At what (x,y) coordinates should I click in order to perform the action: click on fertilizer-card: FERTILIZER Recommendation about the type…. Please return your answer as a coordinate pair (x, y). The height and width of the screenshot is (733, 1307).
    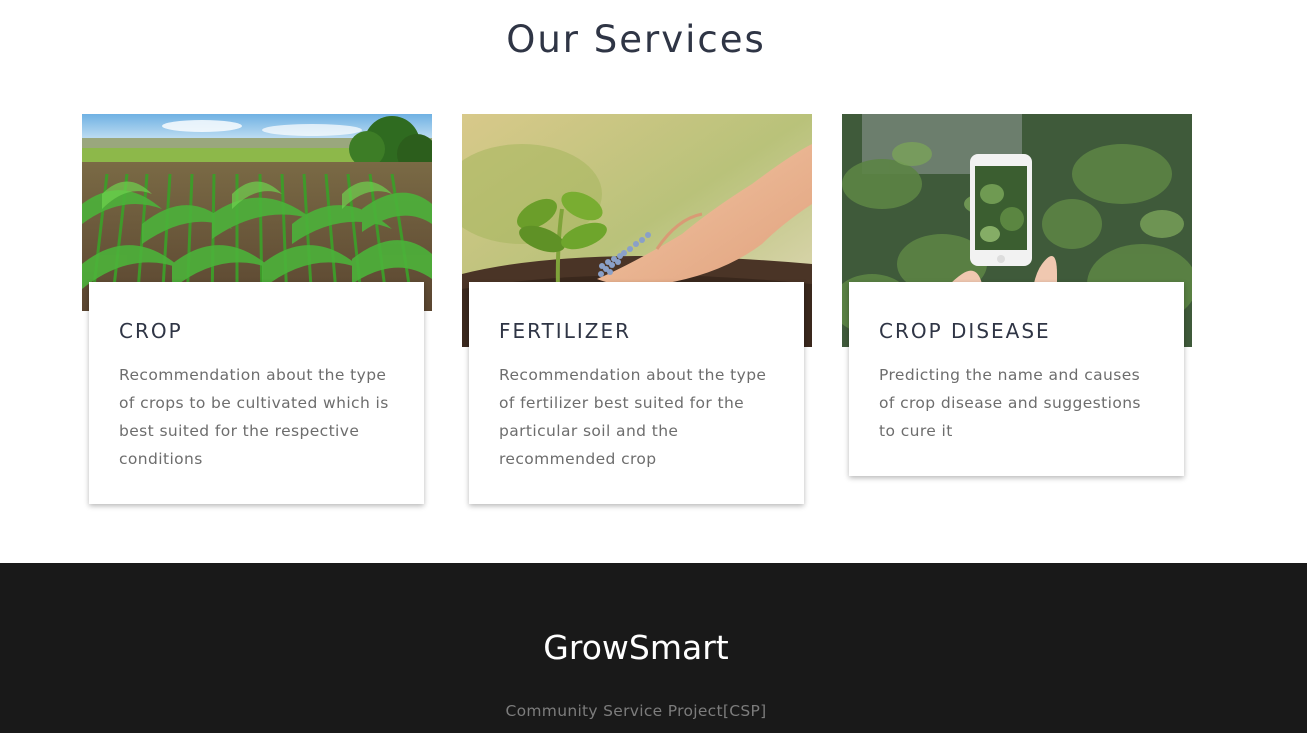
    Looking at the image, I should click on (636, 393).